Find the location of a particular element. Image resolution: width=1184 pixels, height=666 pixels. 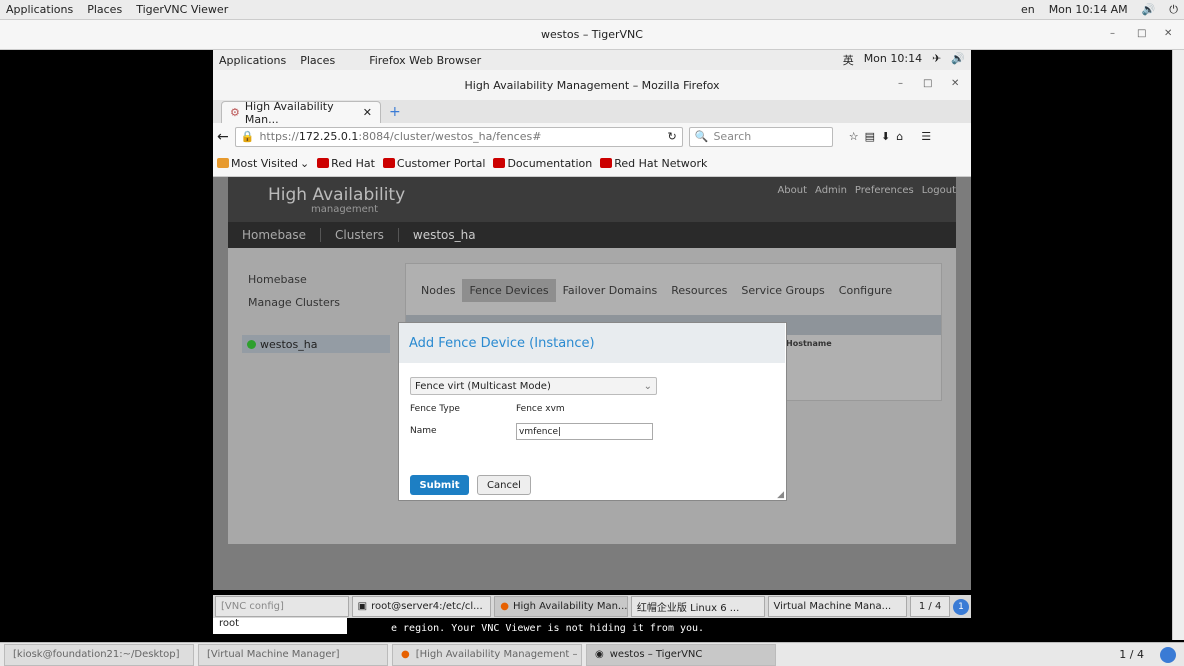

bookmark-customer-portal: Customer Portal is located at coordinates (433, 163).